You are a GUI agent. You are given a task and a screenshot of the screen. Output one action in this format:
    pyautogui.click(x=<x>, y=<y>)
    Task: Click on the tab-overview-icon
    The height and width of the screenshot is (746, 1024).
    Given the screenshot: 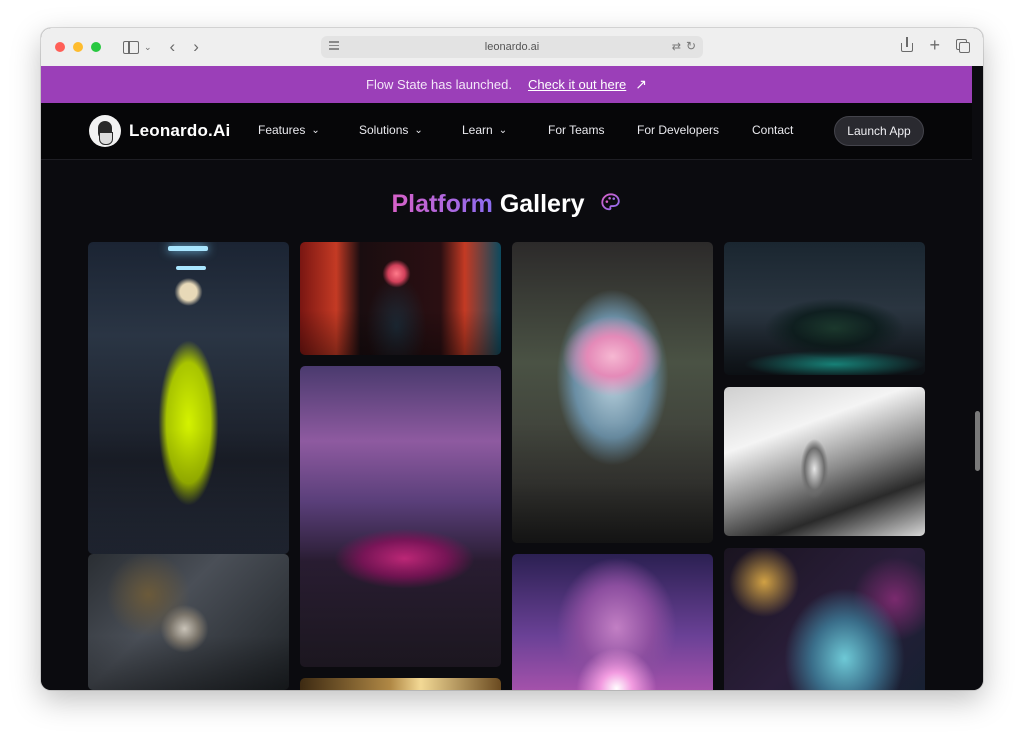 What is the action you would take?
    pyautogui.click(x=963, y=45)
    